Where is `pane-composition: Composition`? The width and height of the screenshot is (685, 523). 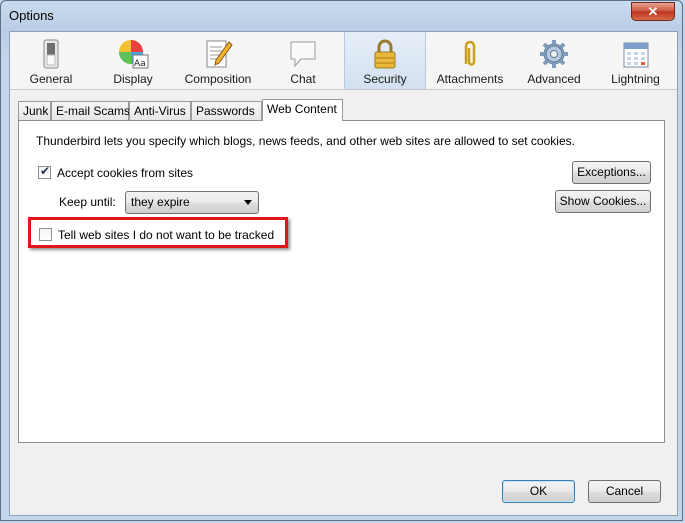
pane-composition: Composition is located at coordinates (218, 60).